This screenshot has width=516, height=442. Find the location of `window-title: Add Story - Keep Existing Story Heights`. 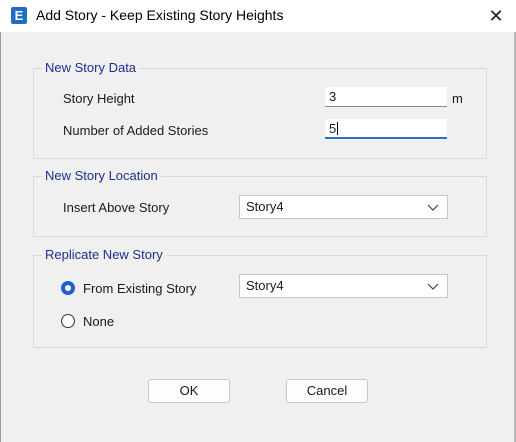

window-title: Add Story - Keep Existing Story Heights is located at coordinates (160, 15).